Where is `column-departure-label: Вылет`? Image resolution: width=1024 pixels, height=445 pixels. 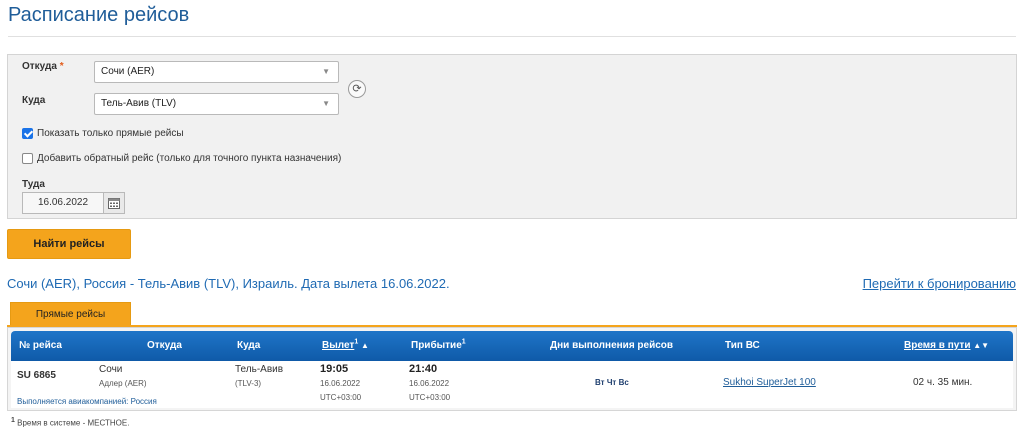
column-departure-label: Вылет is located at coordinates (338, 345).